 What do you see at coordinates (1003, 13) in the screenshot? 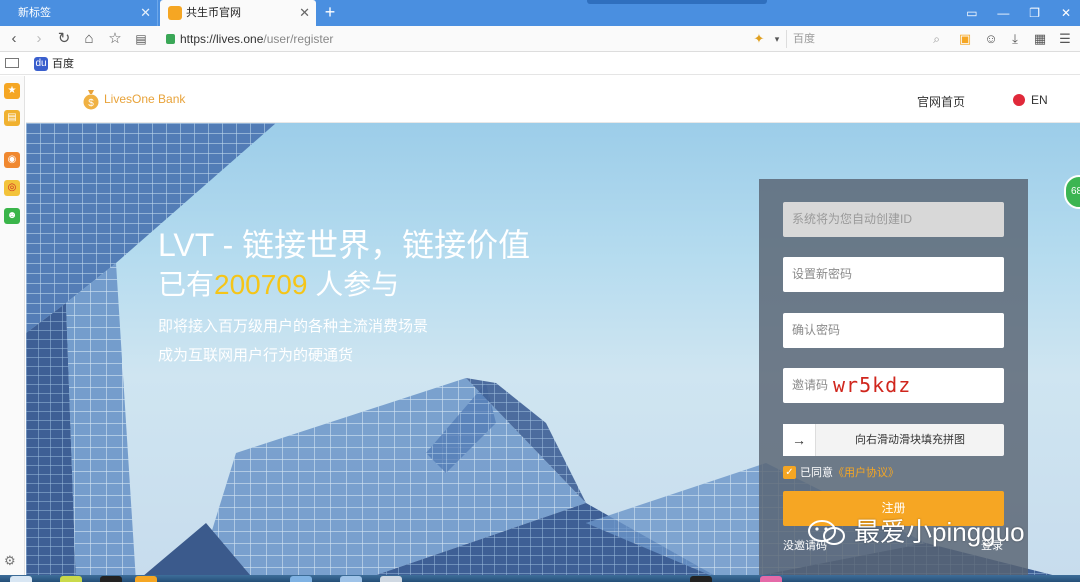
I see `minimize-icon: —` at bounding box center [1003, 13].